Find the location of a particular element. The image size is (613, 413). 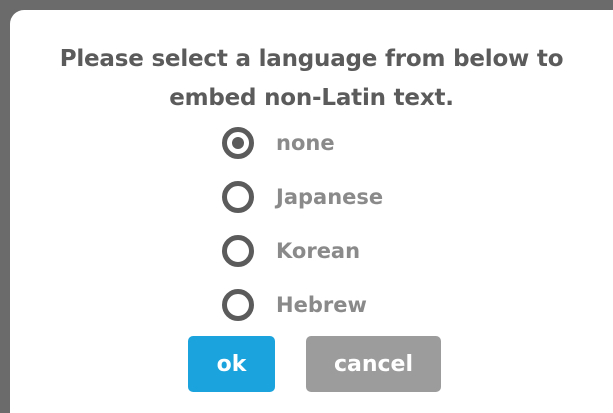

cancel-button: cancel is located at coordinates (373, 364).